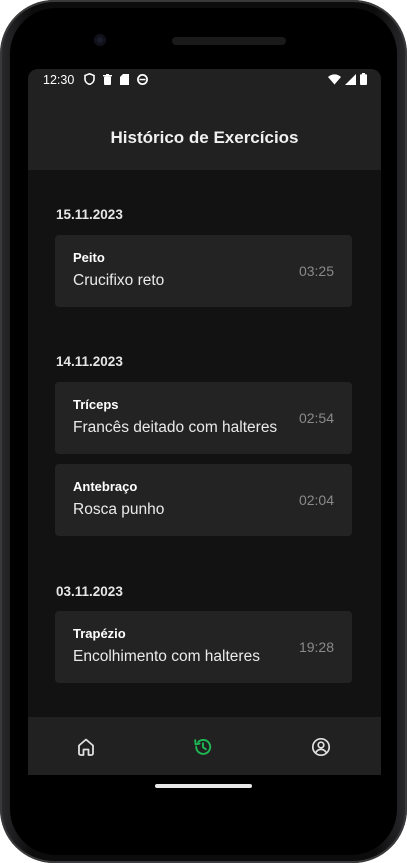 The image size is (407, 863). What do you see at coordinates (316, 500) in the screenshot?
I see `exercise-duration: 02:04` at bounding box center [316, 500].